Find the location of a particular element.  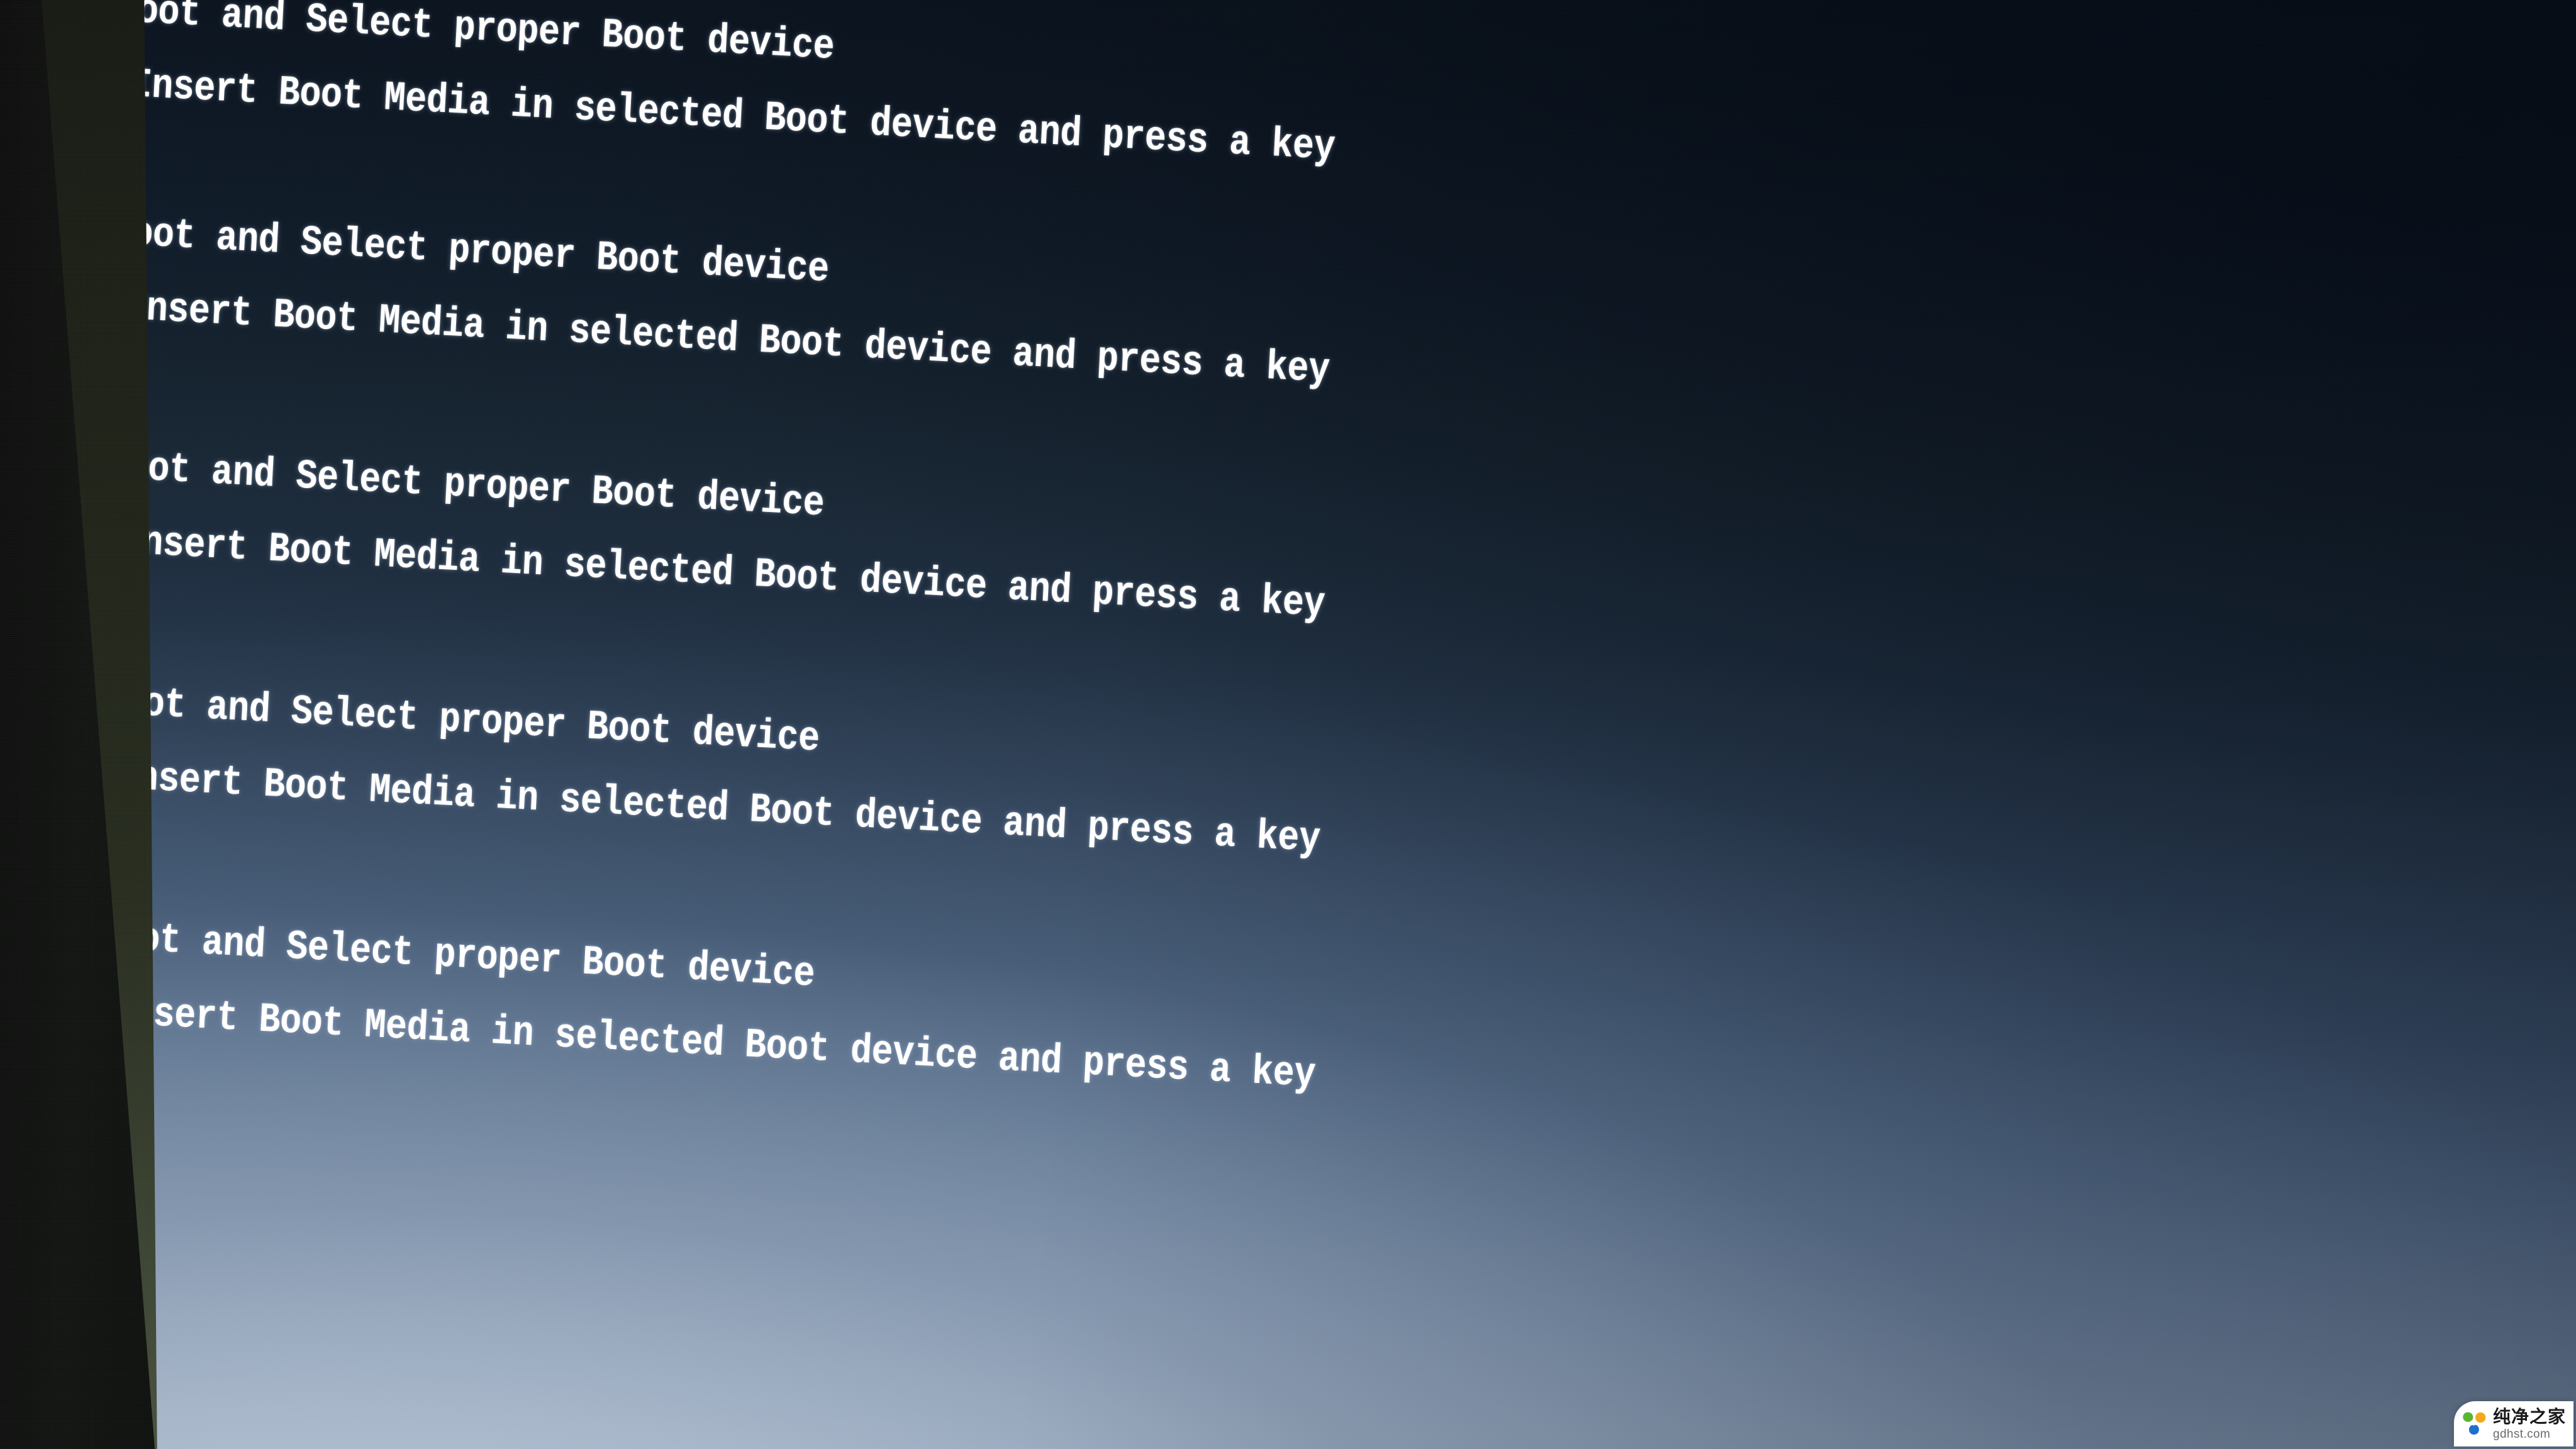

brand-text: 纯净之家 gdhst.com is located at coordinates (2529, 1423).